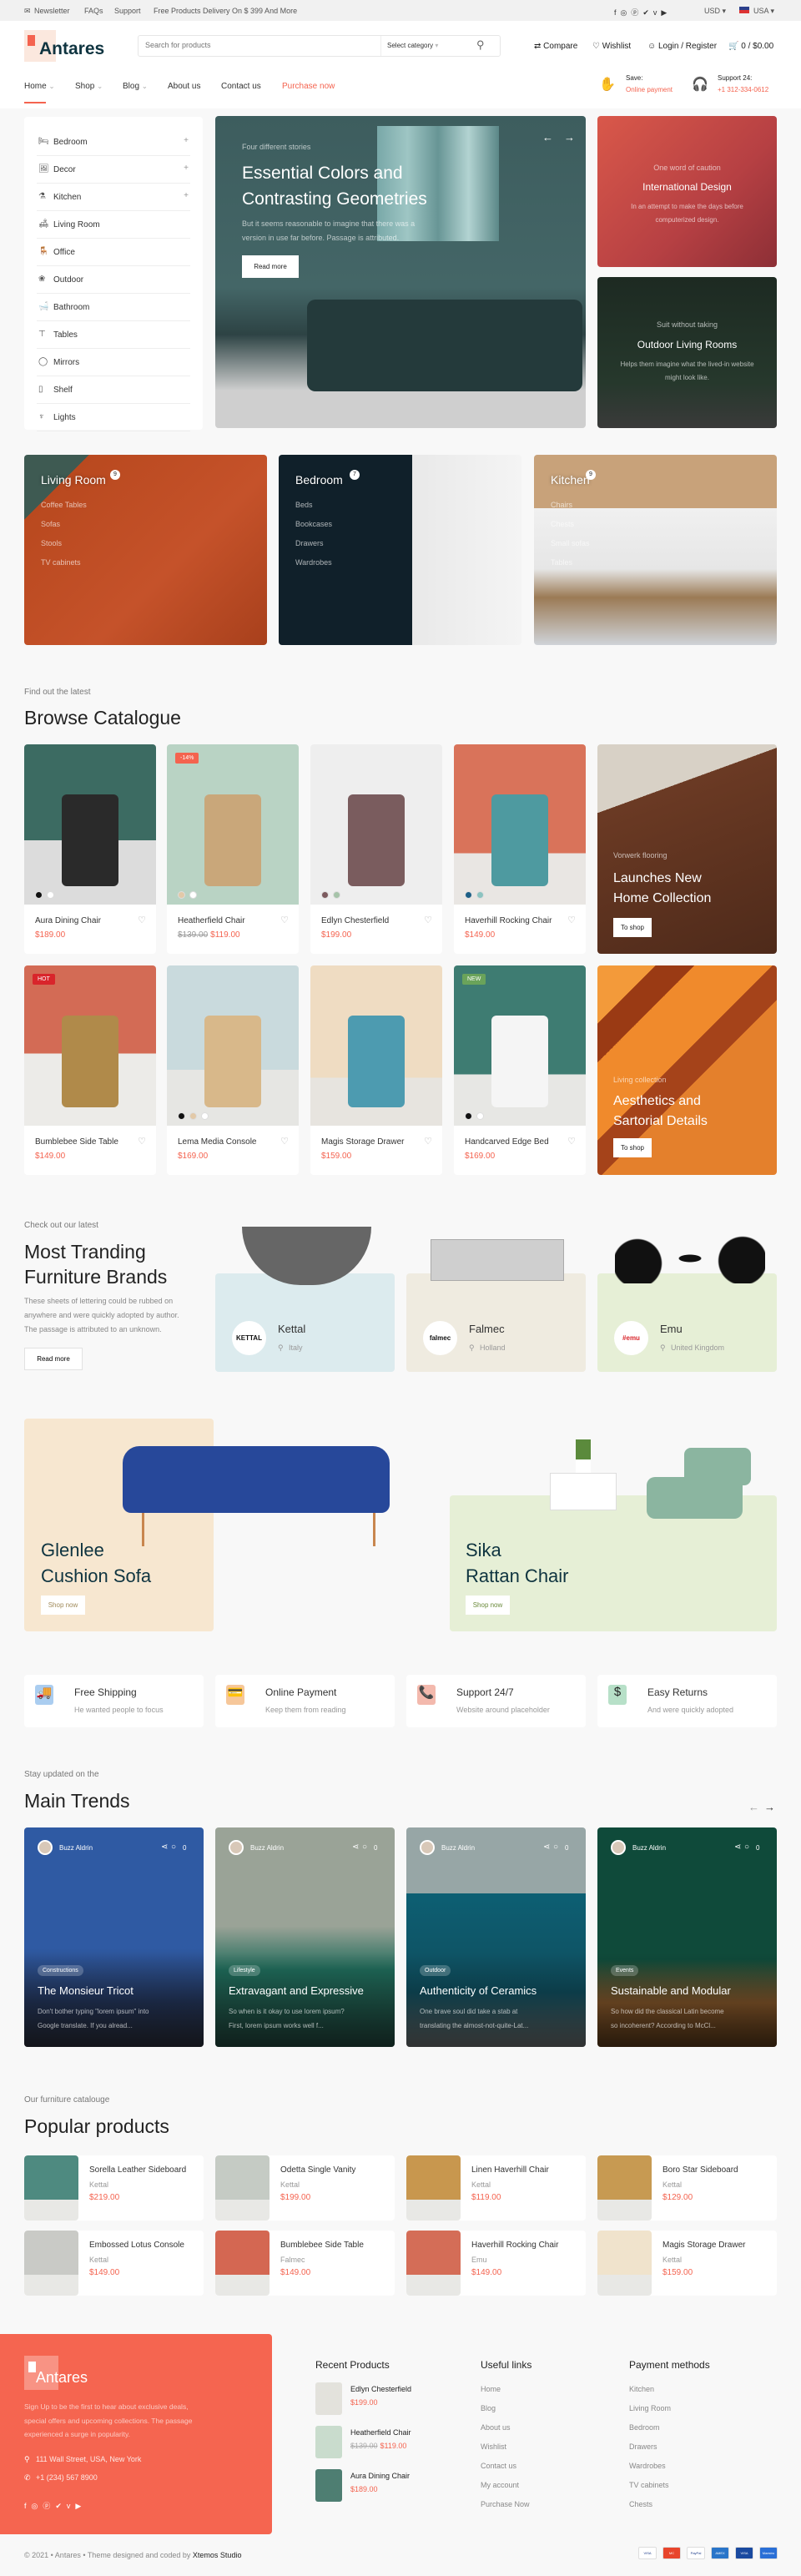 The height and width of the screenshot is (2576, 801). I want to click on footer-category-link: Living Room, so click(650, 2408).